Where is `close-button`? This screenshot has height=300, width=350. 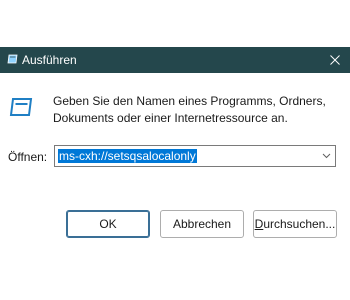 close-button is located at coordinates (335, 60).